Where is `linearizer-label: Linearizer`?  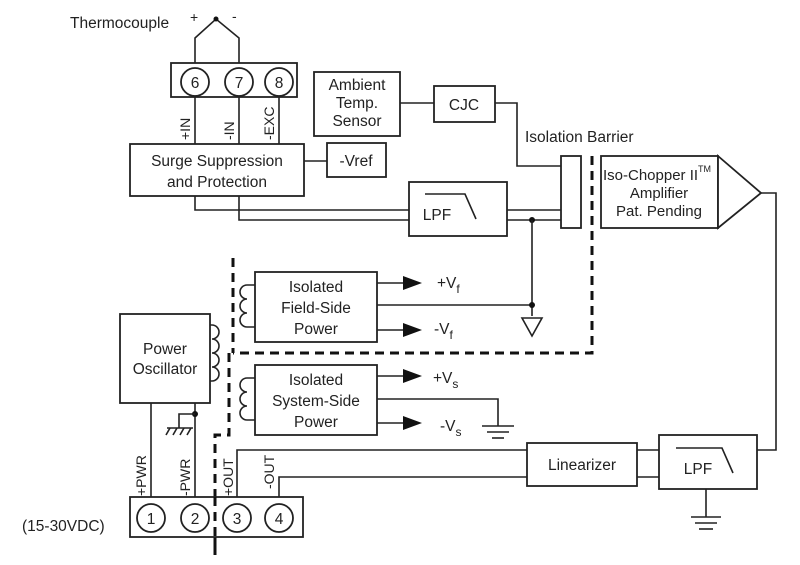
linearizer-label: Linearizer is located at coordinates (582, 465).